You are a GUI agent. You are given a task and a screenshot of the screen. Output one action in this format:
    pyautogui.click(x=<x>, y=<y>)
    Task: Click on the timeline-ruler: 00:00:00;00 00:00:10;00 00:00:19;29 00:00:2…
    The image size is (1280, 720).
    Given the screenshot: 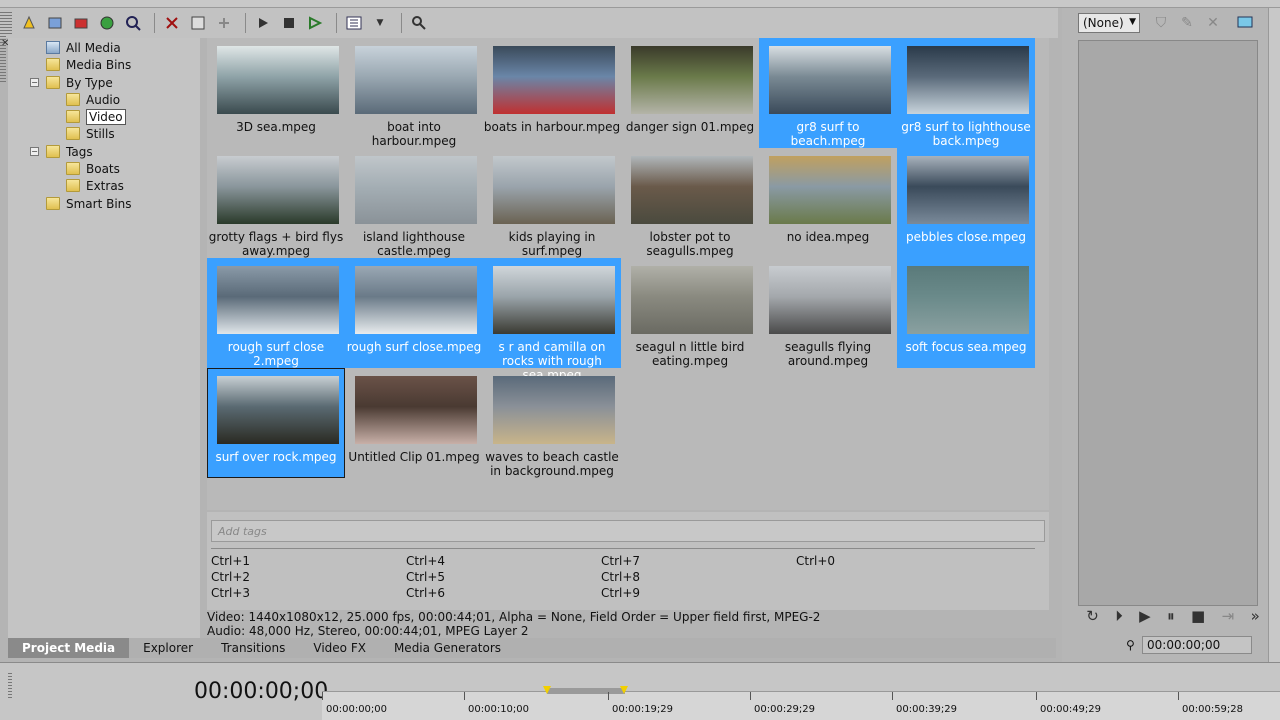 What is the action you would take?
    pyautogui.click(x=801, y=703)
    